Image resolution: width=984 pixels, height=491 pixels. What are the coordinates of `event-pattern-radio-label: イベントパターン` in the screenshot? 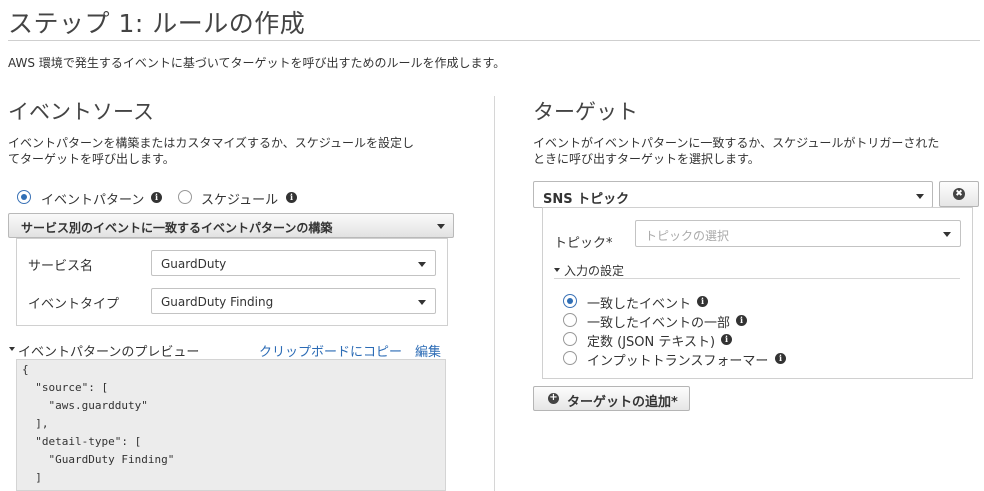 It's located at (92, 198).